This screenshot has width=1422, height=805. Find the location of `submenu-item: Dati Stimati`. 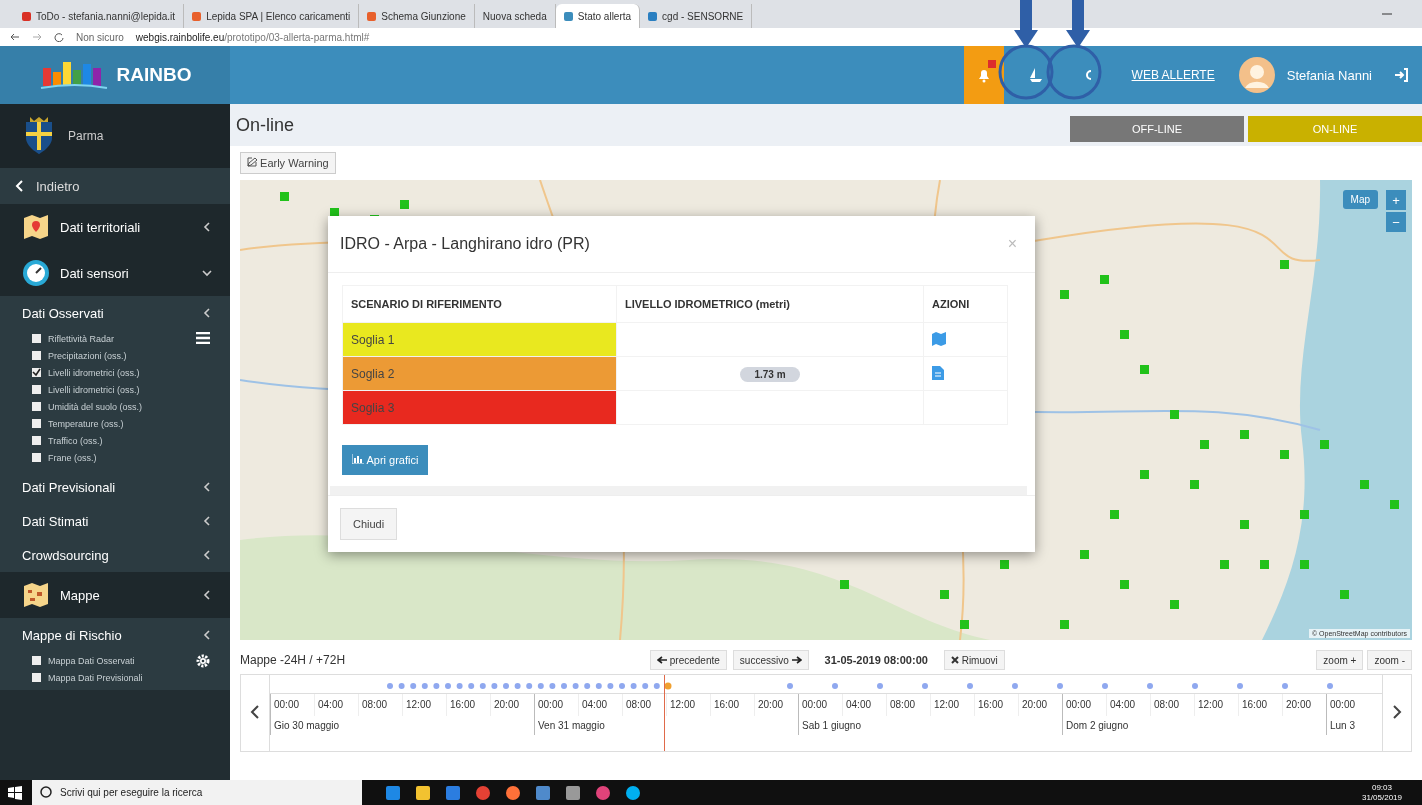

submenu-item: Dati Stimati is located at coordinates (115, 521).